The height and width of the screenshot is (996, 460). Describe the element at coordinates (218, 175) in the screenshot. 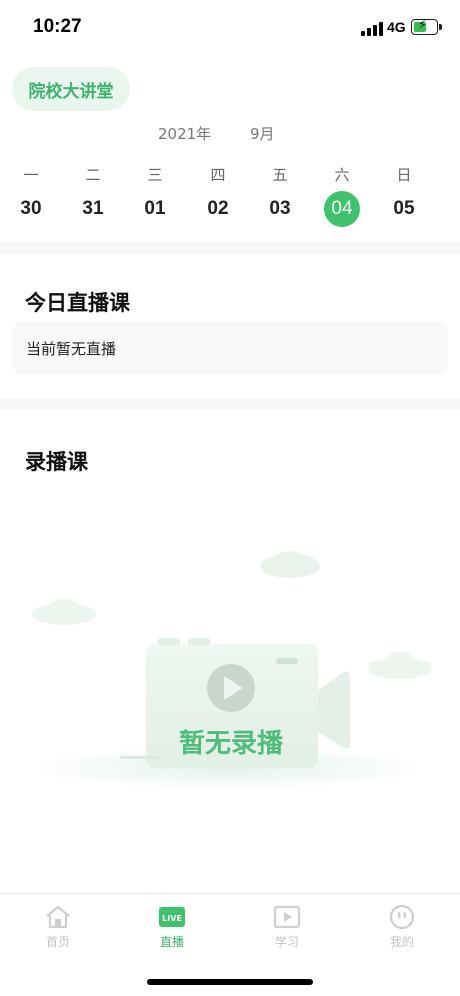

I see `weekday-label: 四` at that location.